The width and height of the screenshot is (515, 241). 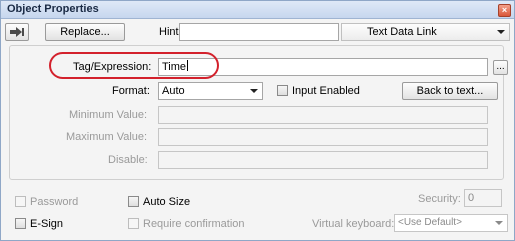 I want to click on hint-input, so click(x=259, y=32).